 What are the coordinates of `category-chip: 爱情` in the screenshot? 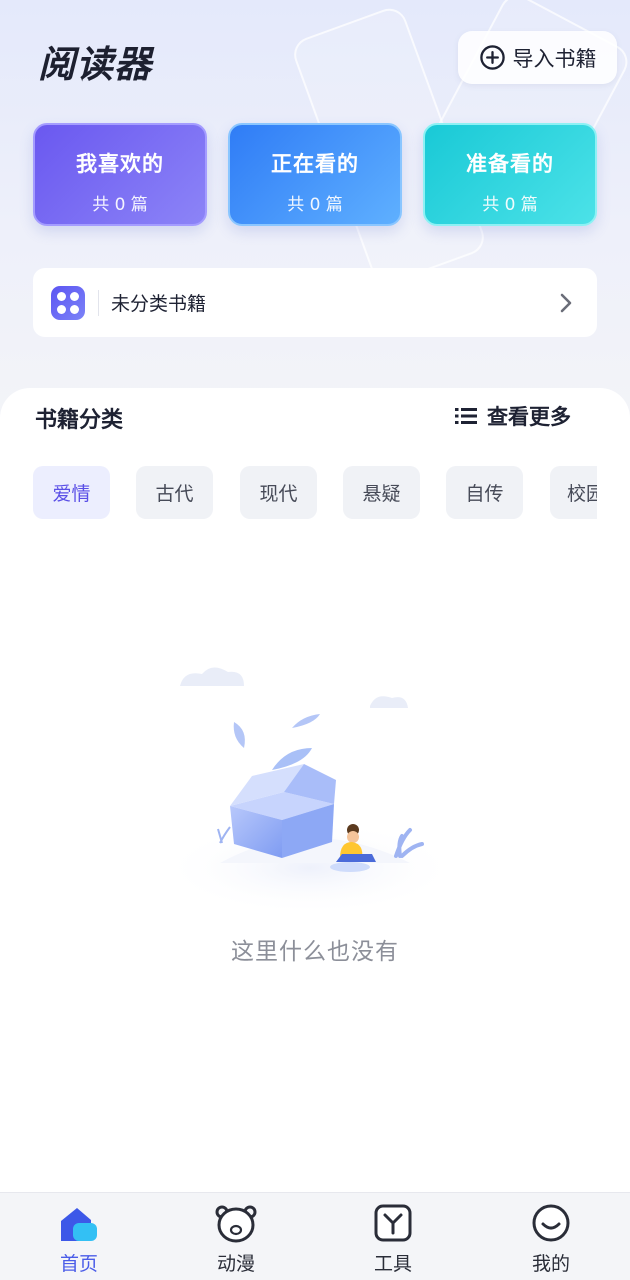 It's located at (71, 492).